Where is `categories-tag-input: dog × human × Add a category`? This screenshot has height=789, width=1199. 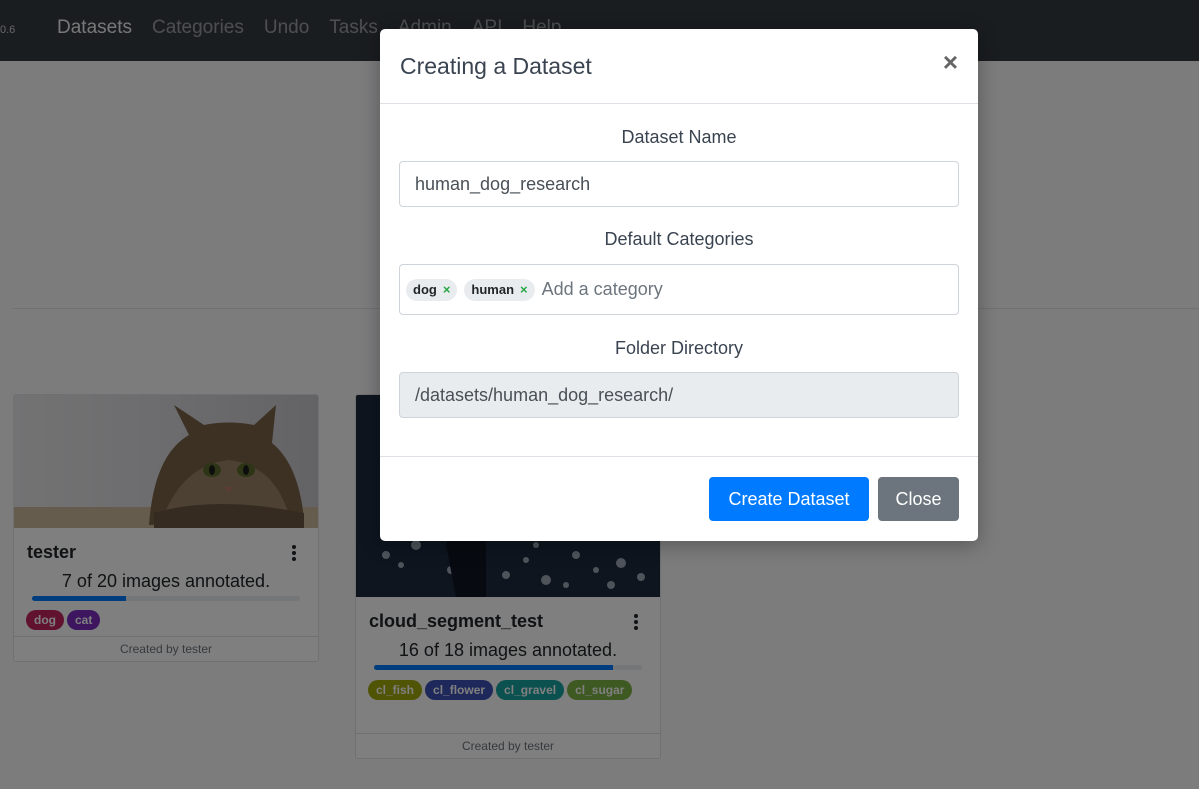
categories-tag-input: dog × human × Add a category is located at coordinates (679, 289).